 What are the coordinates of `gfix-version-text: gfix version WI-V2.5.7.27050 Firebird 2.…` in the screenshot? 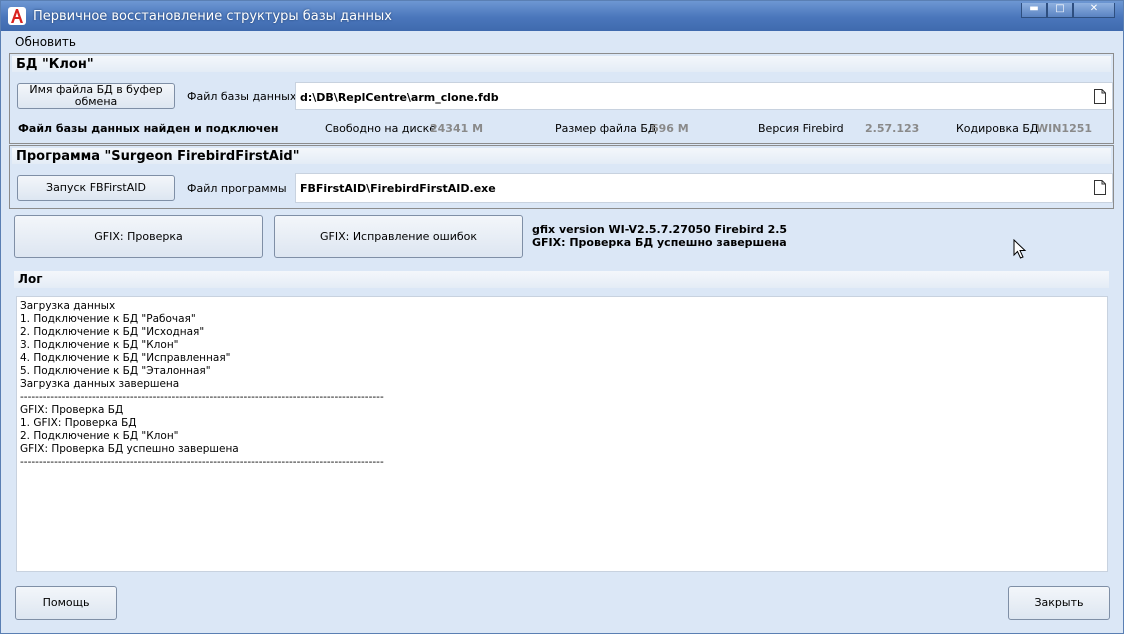 It's located at (660, 229).